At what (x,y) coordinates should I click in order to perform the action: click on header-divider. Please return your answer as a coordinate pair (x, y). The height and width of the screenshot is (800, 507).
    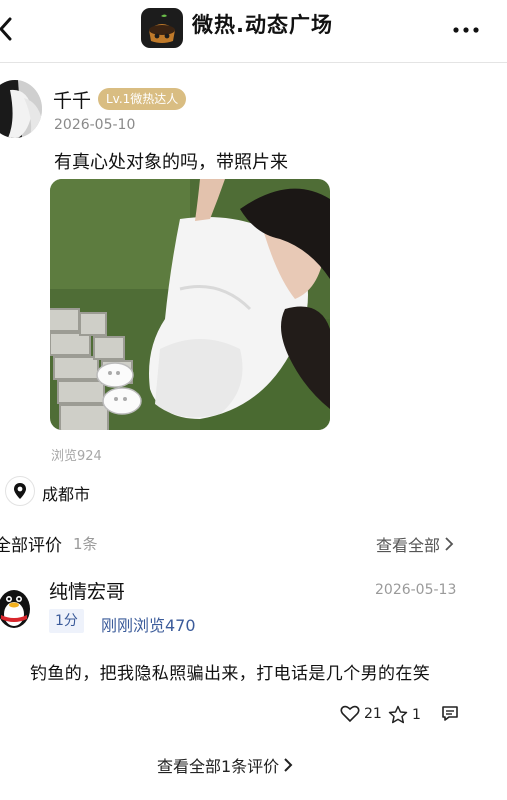
    Looking at the image, I should click on (253, 62).